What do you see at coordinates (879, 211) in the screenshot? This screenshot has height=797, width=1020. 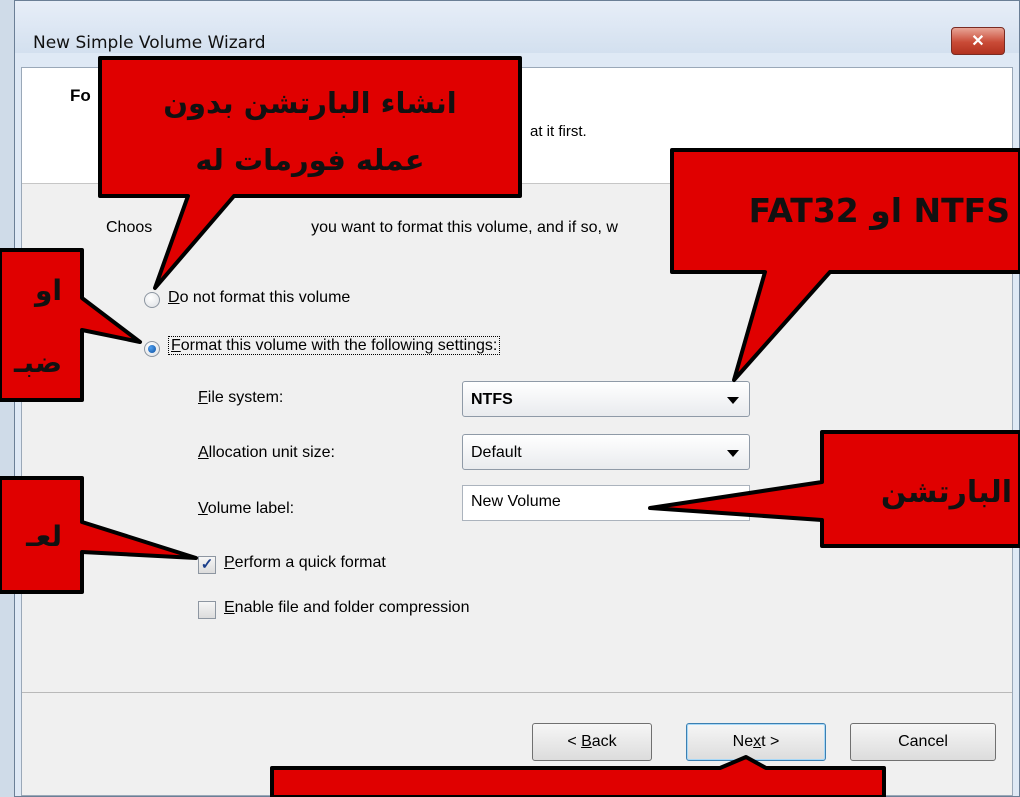 I see `callout-fs-text: FAT32 او NTFS` at bounding box center [879, 211].